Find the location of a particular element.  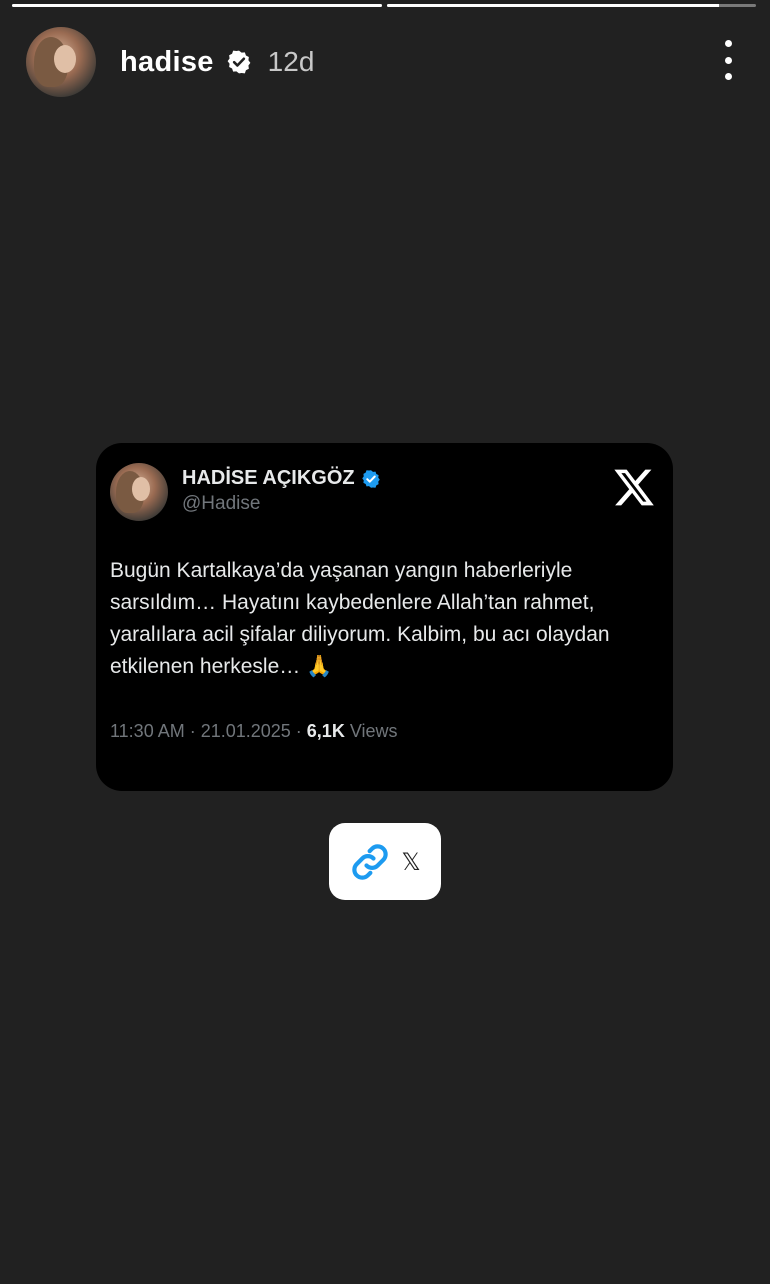

x-logo-icon is located at coordinates (634, 487).